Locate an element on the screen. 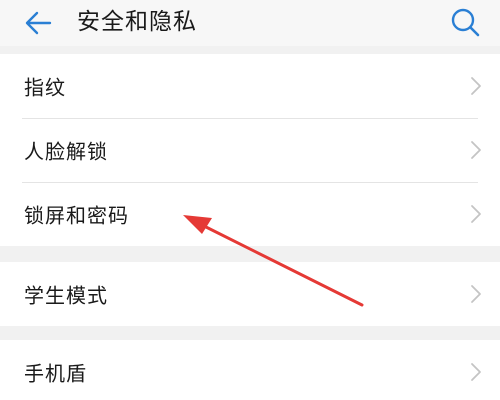 The image size is (500, 400). page-title: 安全和隐私 is located at coordinates (137, 22).